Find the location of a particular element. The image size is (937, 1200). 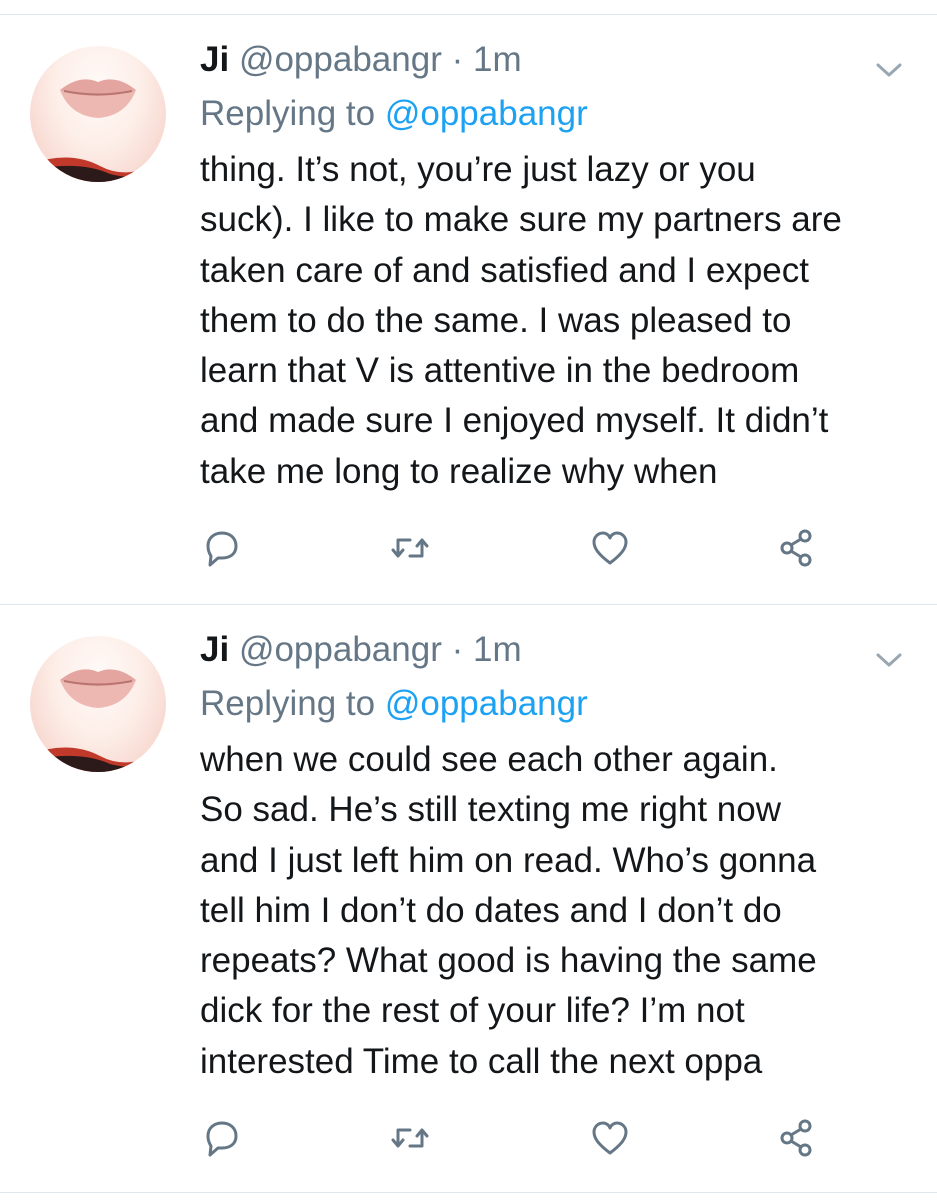

tweet-text-line: thing. It’s not, you’re just lazy or you is located at coordinates (478, 169).